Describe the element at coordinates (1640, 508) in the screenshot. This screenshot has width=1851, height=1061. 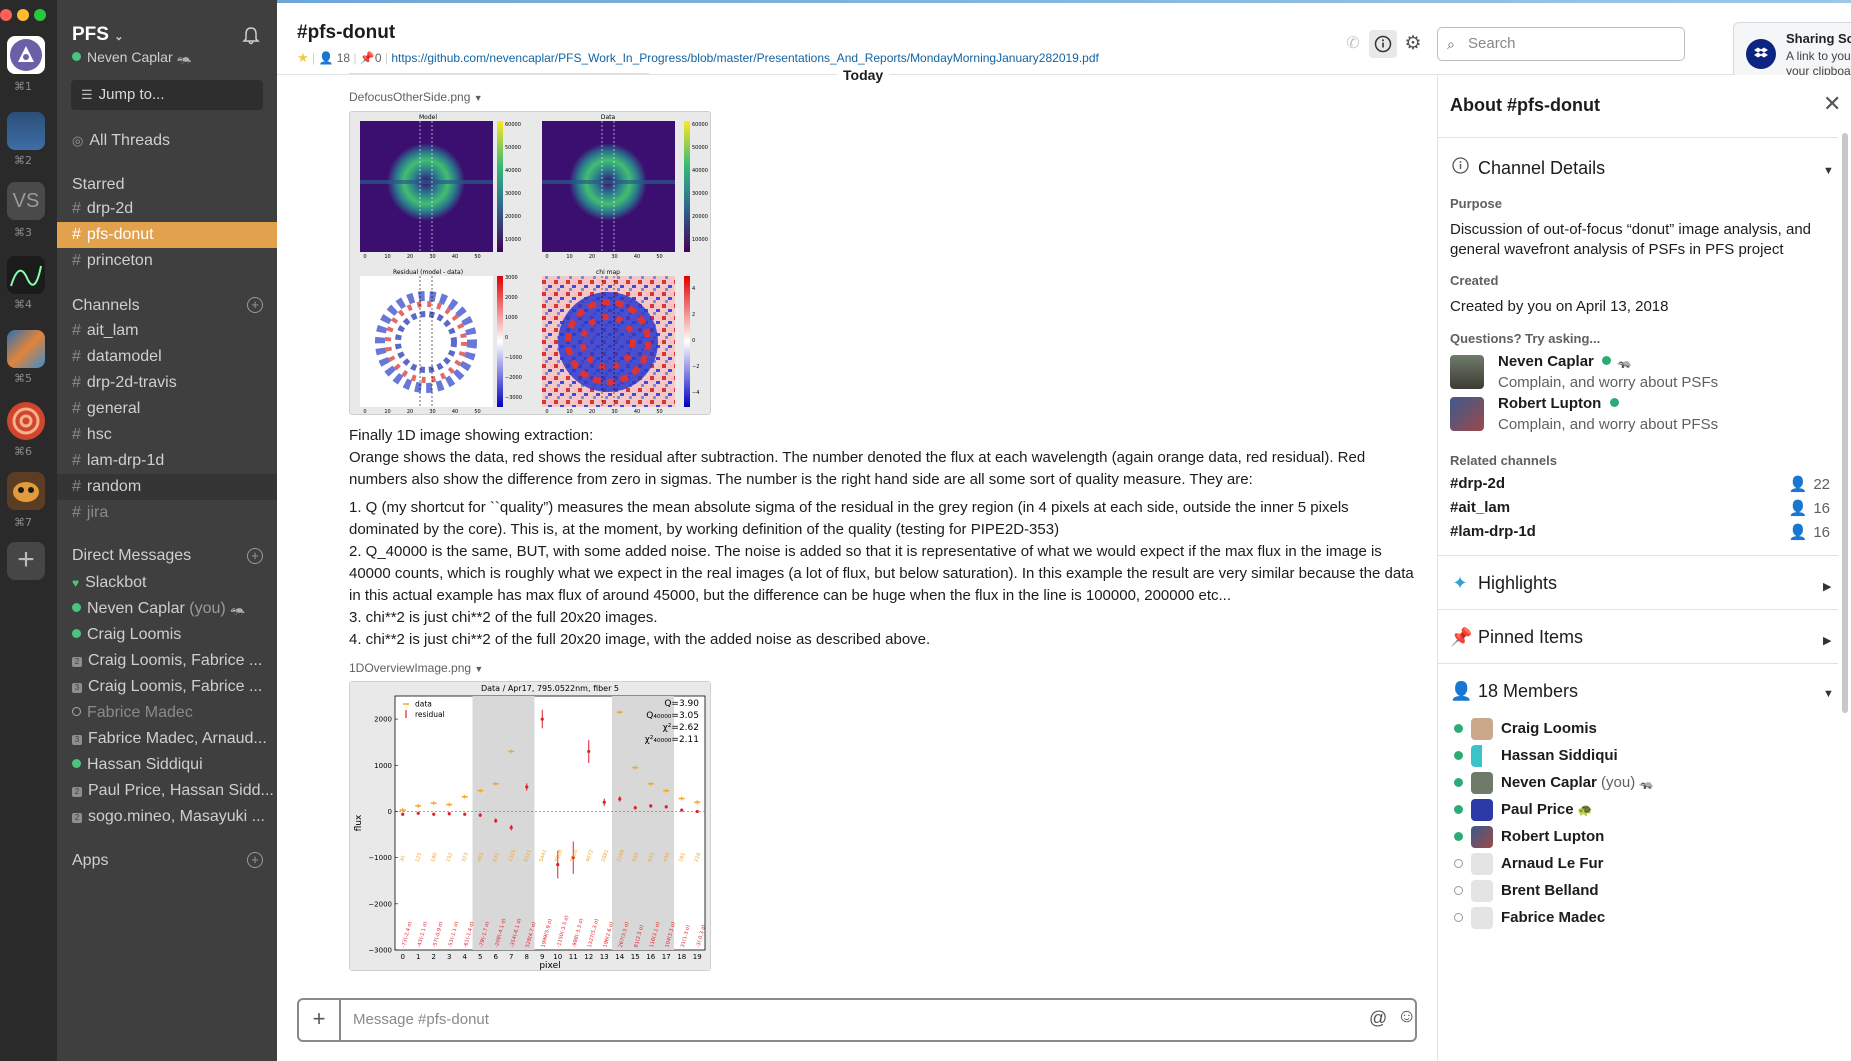
I see `related-channel: #ait_lam 👤 16` at that location.